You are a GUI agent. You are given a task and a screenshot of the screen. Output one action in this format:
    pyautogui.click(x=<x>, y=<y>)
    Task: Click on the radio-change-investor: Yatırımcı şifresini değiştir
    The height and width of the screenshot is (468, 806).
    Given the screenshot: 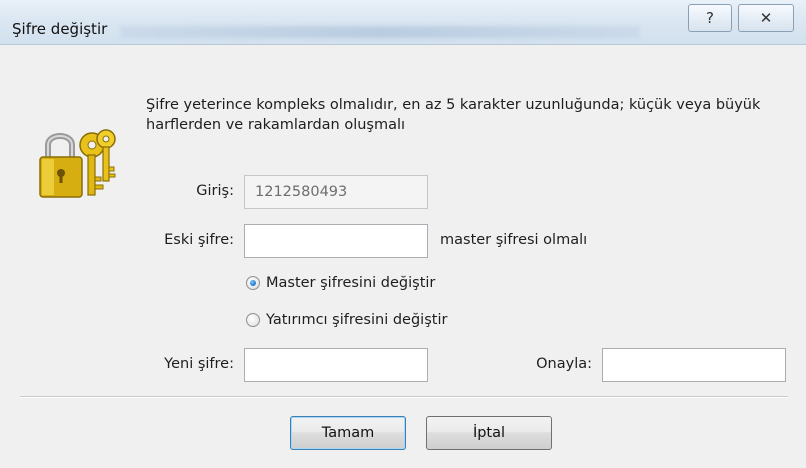 What is the action you would take?
    pyautogui.click(x=346, y=320)
    